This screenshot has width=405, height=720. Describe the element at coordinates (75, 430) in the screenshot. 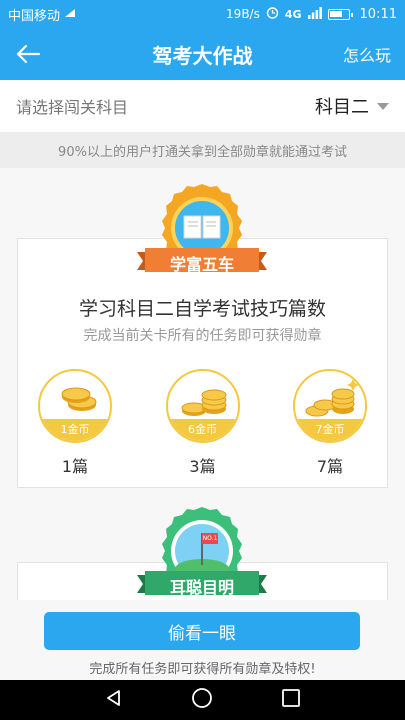

I see `coin-amount: 1金币` at that location.